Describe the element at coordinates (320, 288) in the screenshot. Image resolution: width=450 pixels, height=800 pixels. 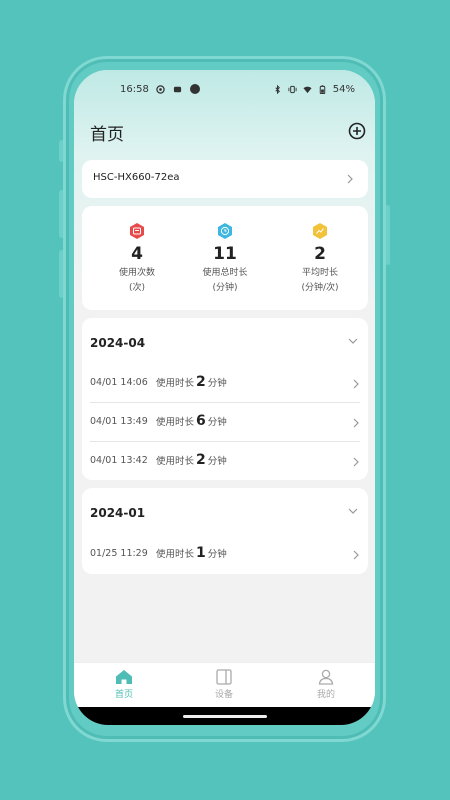
I see `stat-unit: (分钟/次)` at that location.